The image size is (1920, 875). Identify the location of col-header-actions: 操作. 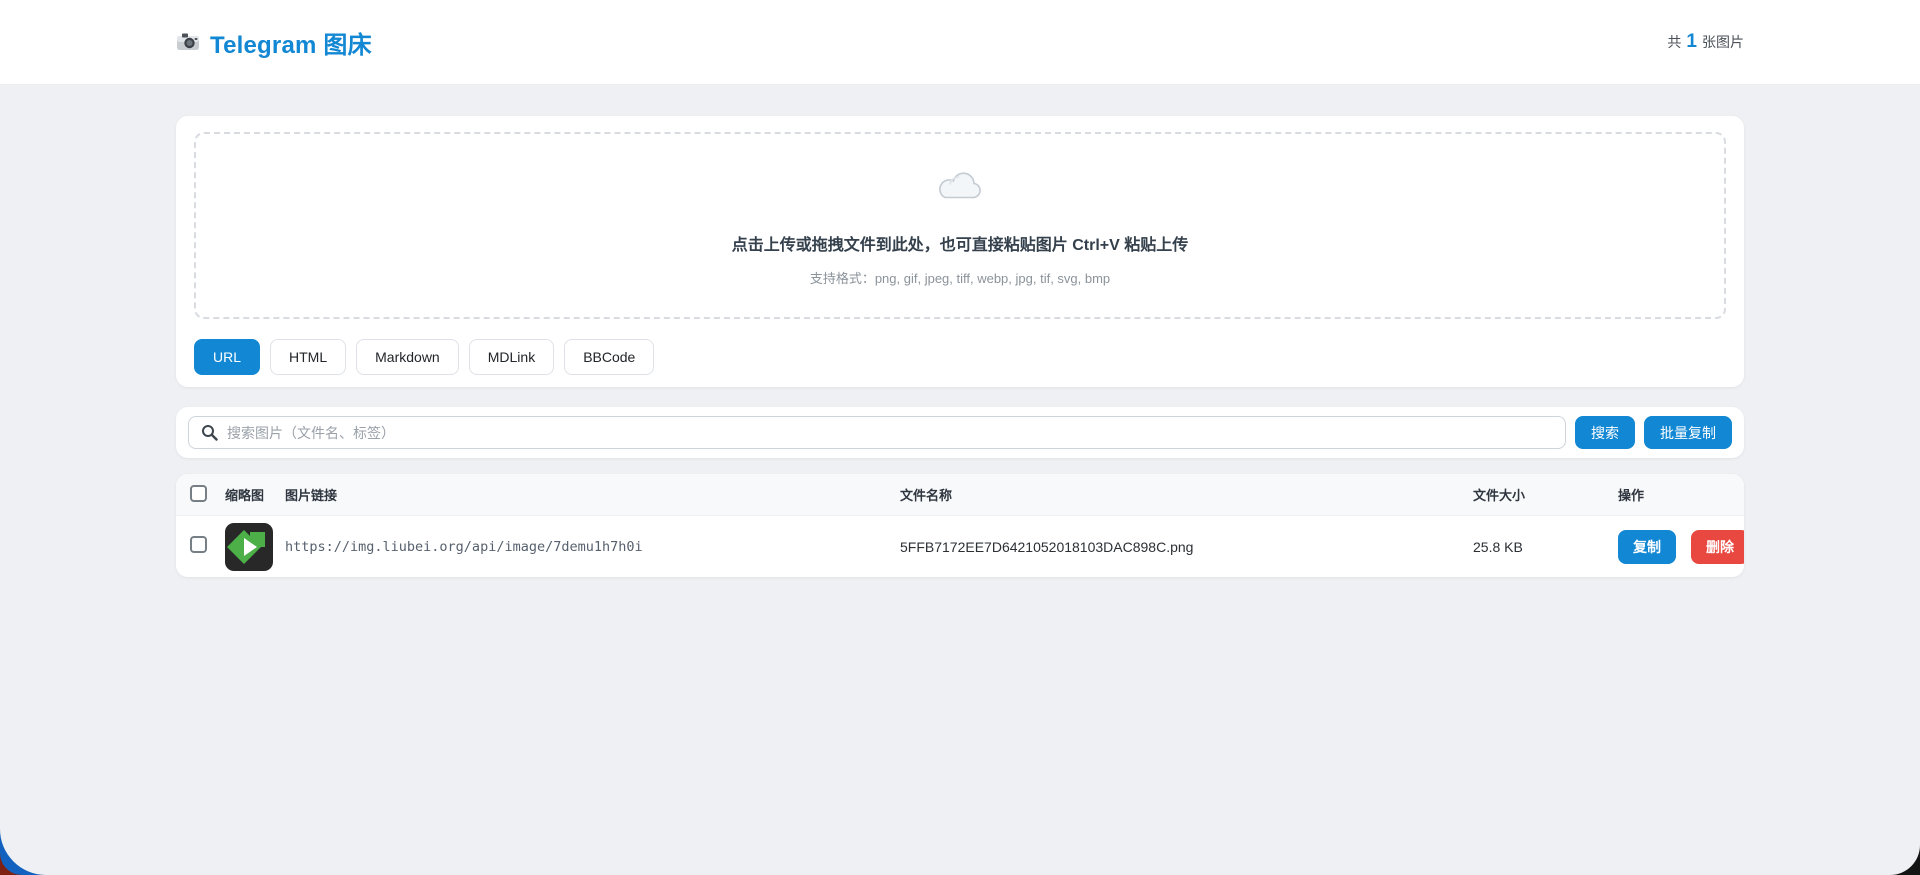
(1631, 495).